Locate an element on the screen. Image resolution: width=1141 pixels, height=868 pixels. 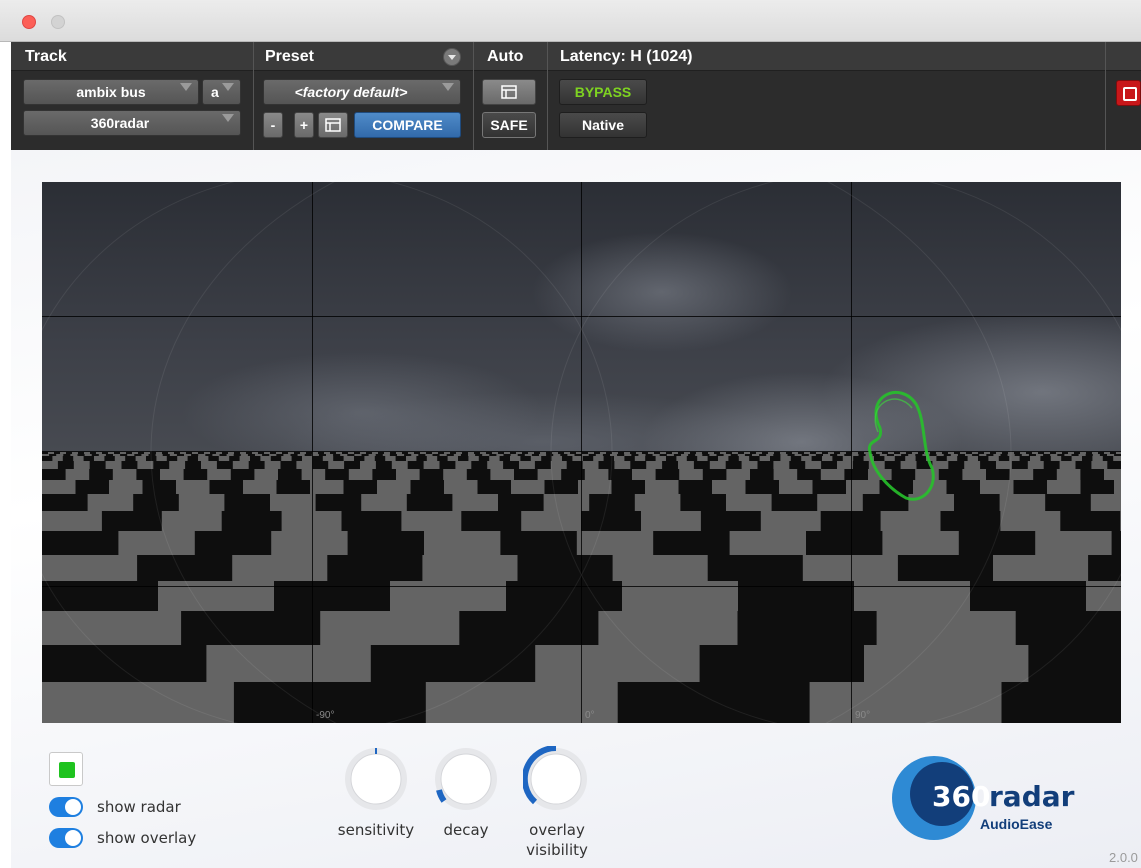
automation-button is located at coordinates (509, 92).